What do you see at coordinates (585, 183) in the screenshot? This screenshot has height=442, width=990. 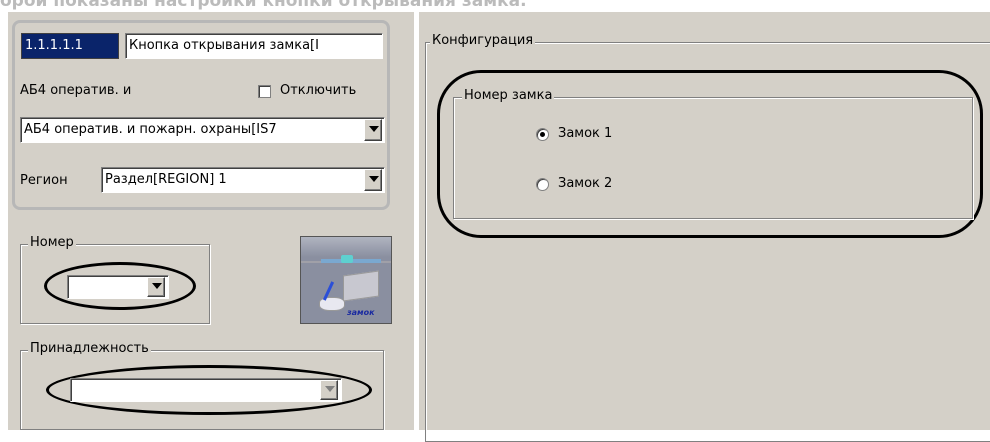 I see `lock-2-label: Замок 2` at bounding box center [585, 183].